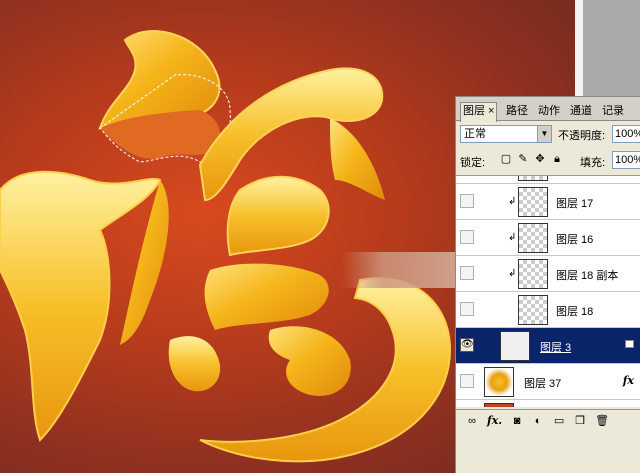  What do you see at coordinates (475, 134) in the screenshot?
I see `blend-mode-value: 正常` at bounding box center [475, 134].